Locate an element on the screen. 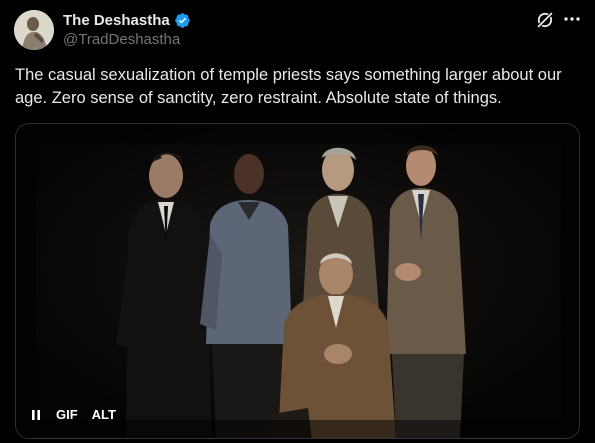 The width and height of the screenshot is (595, 443). more-icon is located at coordinates (572, 19).